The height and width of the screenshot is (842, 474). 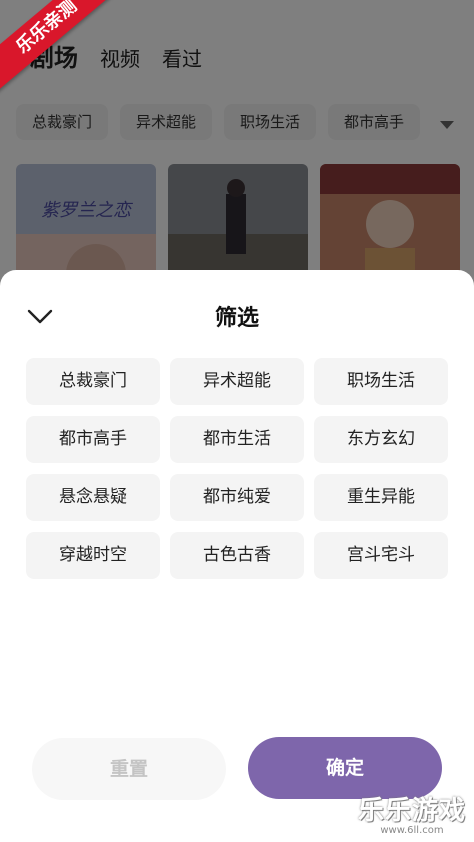 I want to click on filter-tag: 古色古香, so click(x=237, y=555).